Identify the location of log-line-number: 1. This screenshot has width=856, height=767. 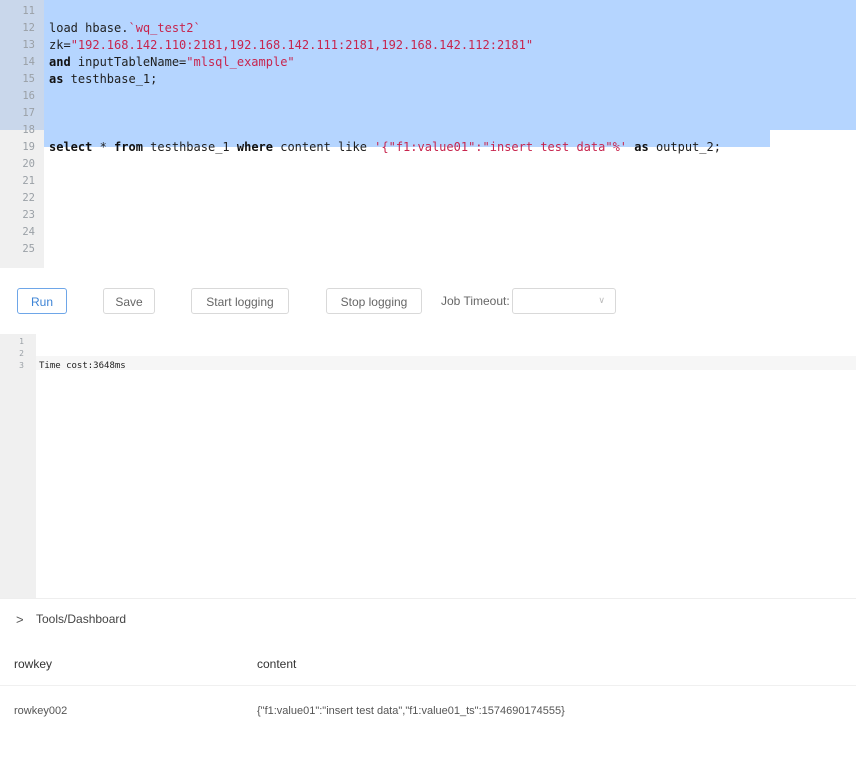
(21, 341).